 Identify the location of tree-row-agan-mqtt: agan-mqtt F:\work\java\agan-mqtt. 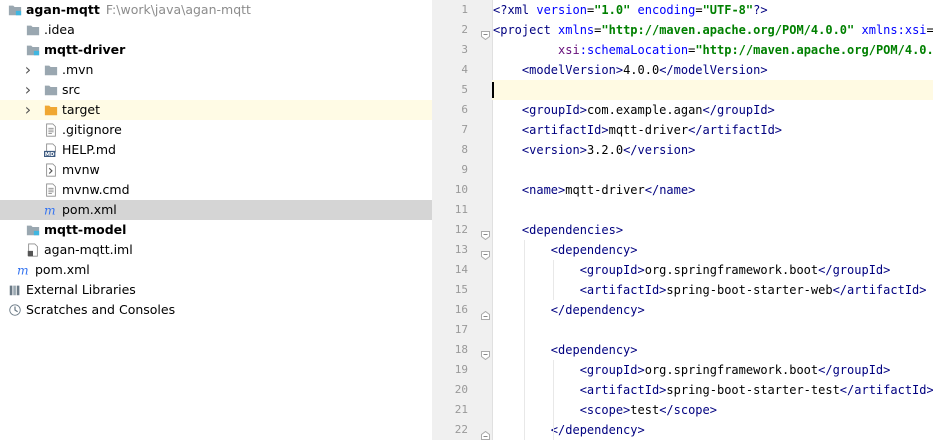
(216, 10).